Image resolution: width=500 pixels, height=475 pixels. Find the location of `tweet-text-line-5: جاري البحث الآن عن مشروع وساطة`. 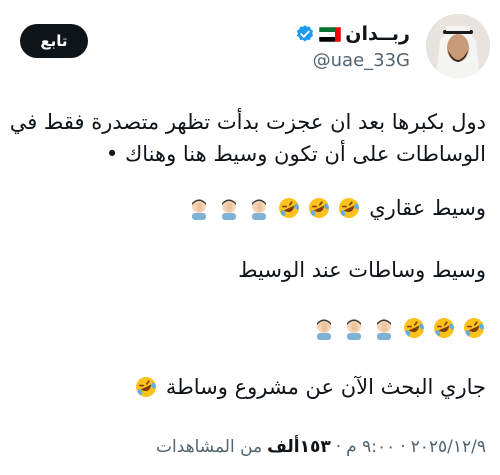

tweet-text-line-5: جاري البحث الآن عن مشروع وساطة is located at coordinates (310, 387).